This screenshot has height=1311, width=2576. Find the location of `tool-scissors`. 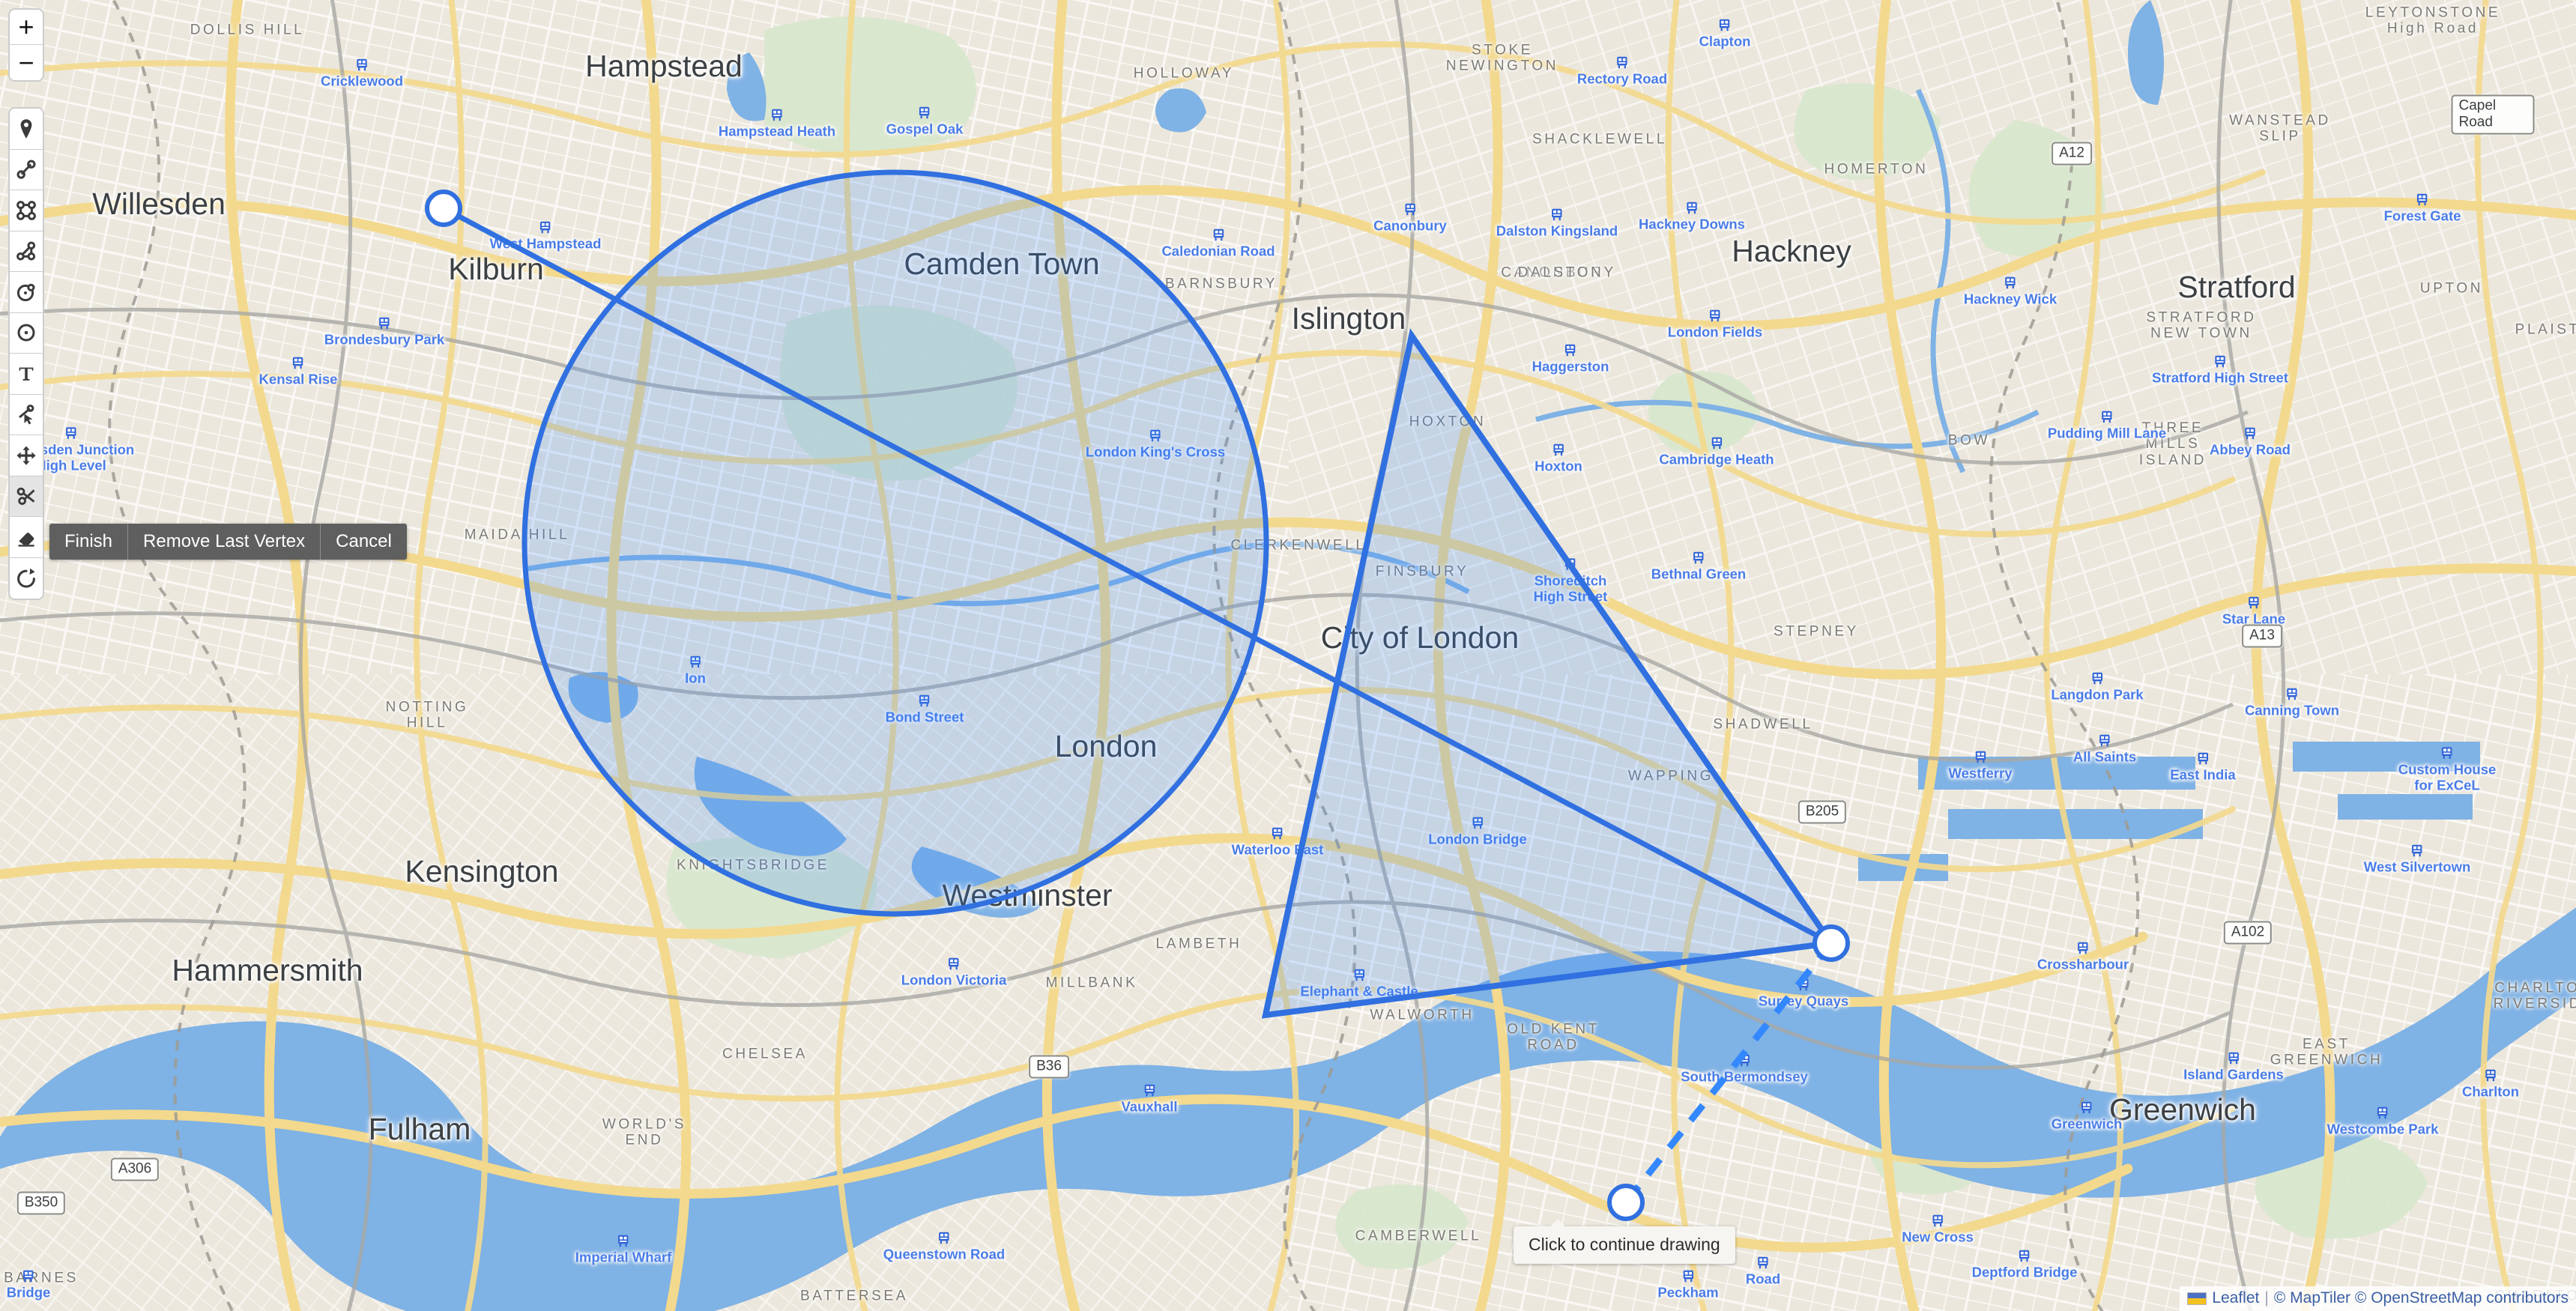

tool-scissors is located at coordinates (26, 496).